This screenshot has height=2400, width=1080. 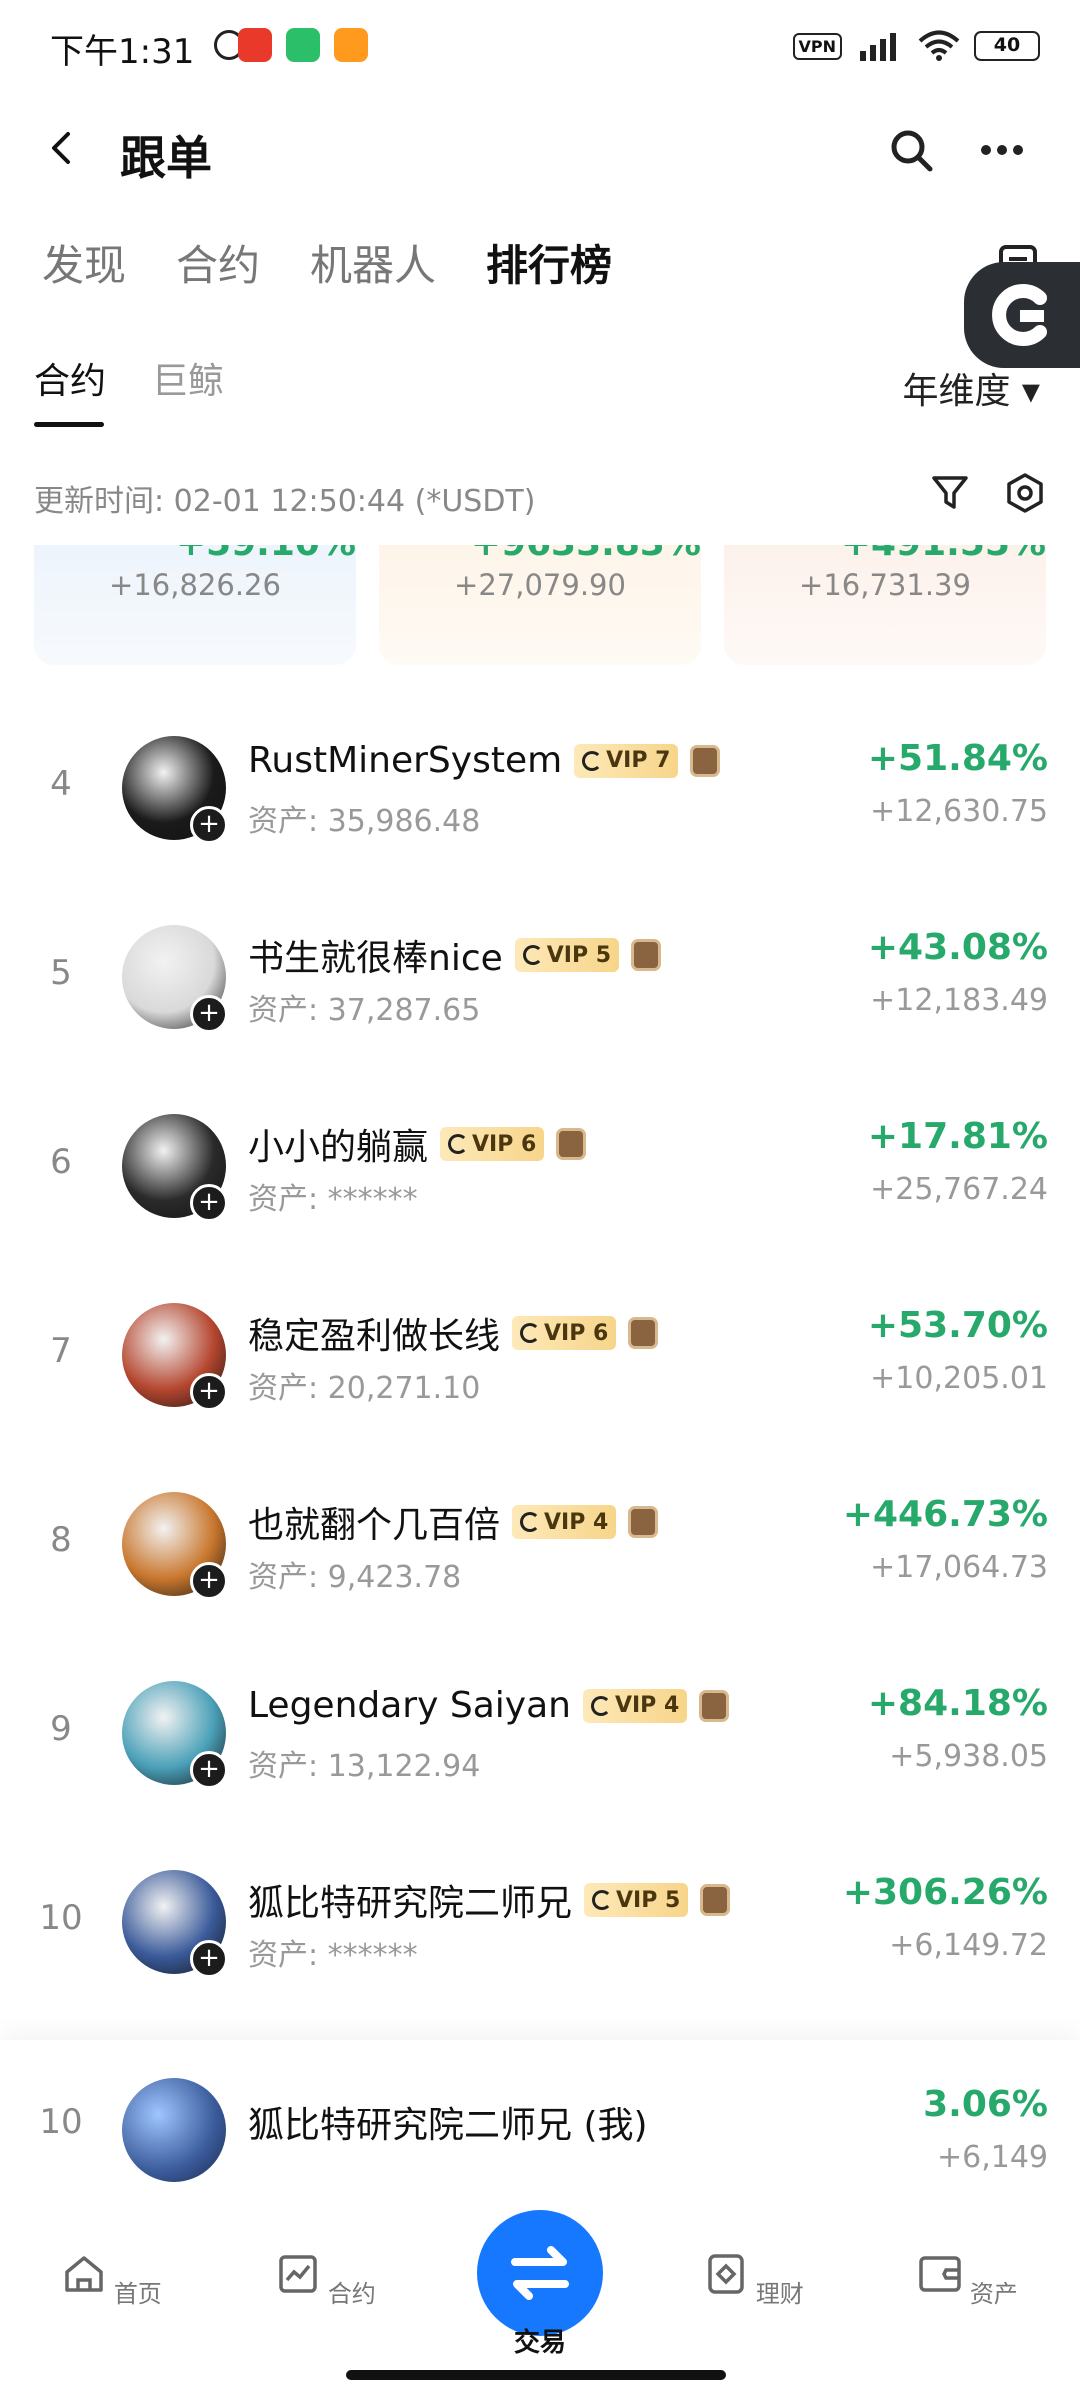 I want to click on rank-number: 4, so click(x=61, y=784).